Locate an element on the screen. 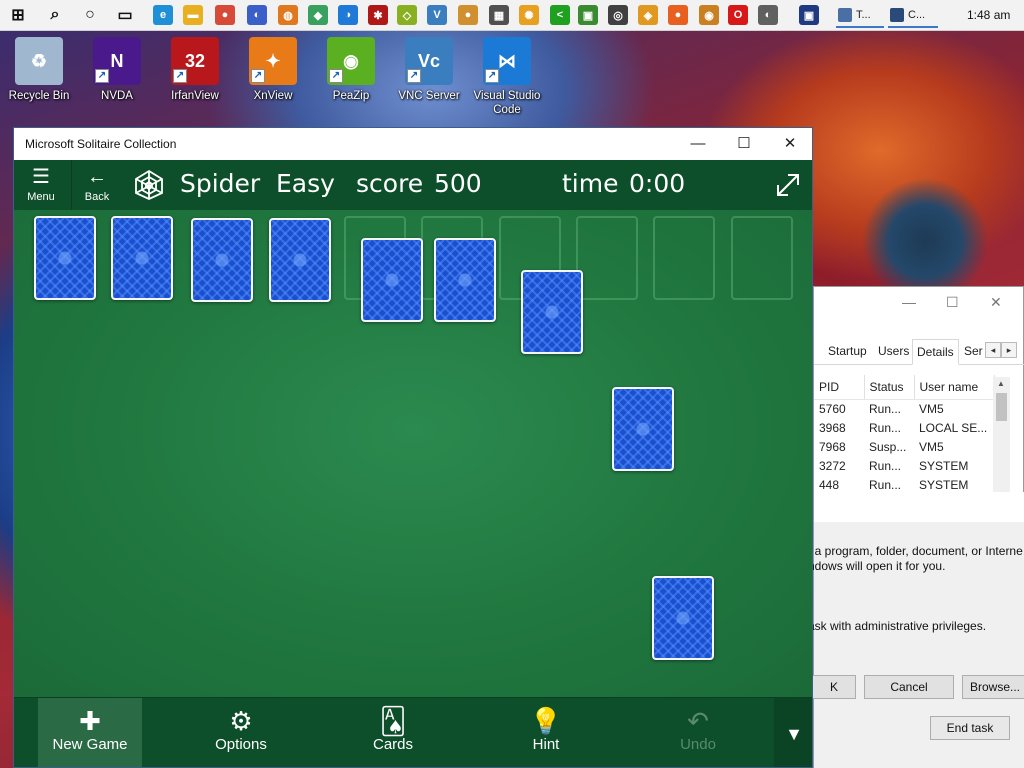  app-icon-13: ◉ is located at coordinates (709, 15).